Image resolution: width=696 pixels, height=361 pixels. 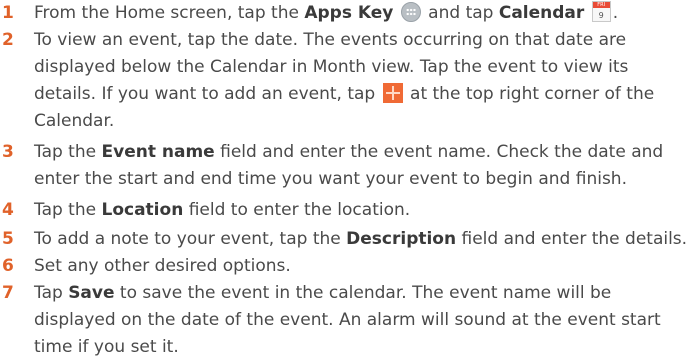 I want to click on step-number: 4, so click(x=8, y=210).